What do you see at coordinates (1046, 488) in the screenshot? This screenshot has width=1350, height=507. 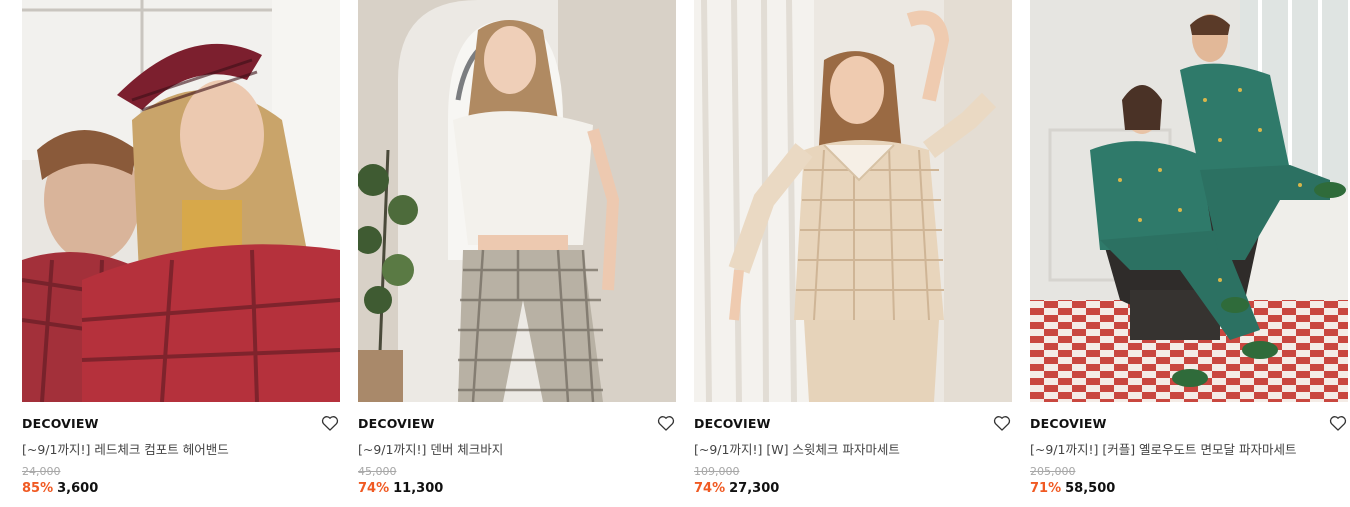 I see `discount-rate: 71%` at bounding box center [1046, 488].